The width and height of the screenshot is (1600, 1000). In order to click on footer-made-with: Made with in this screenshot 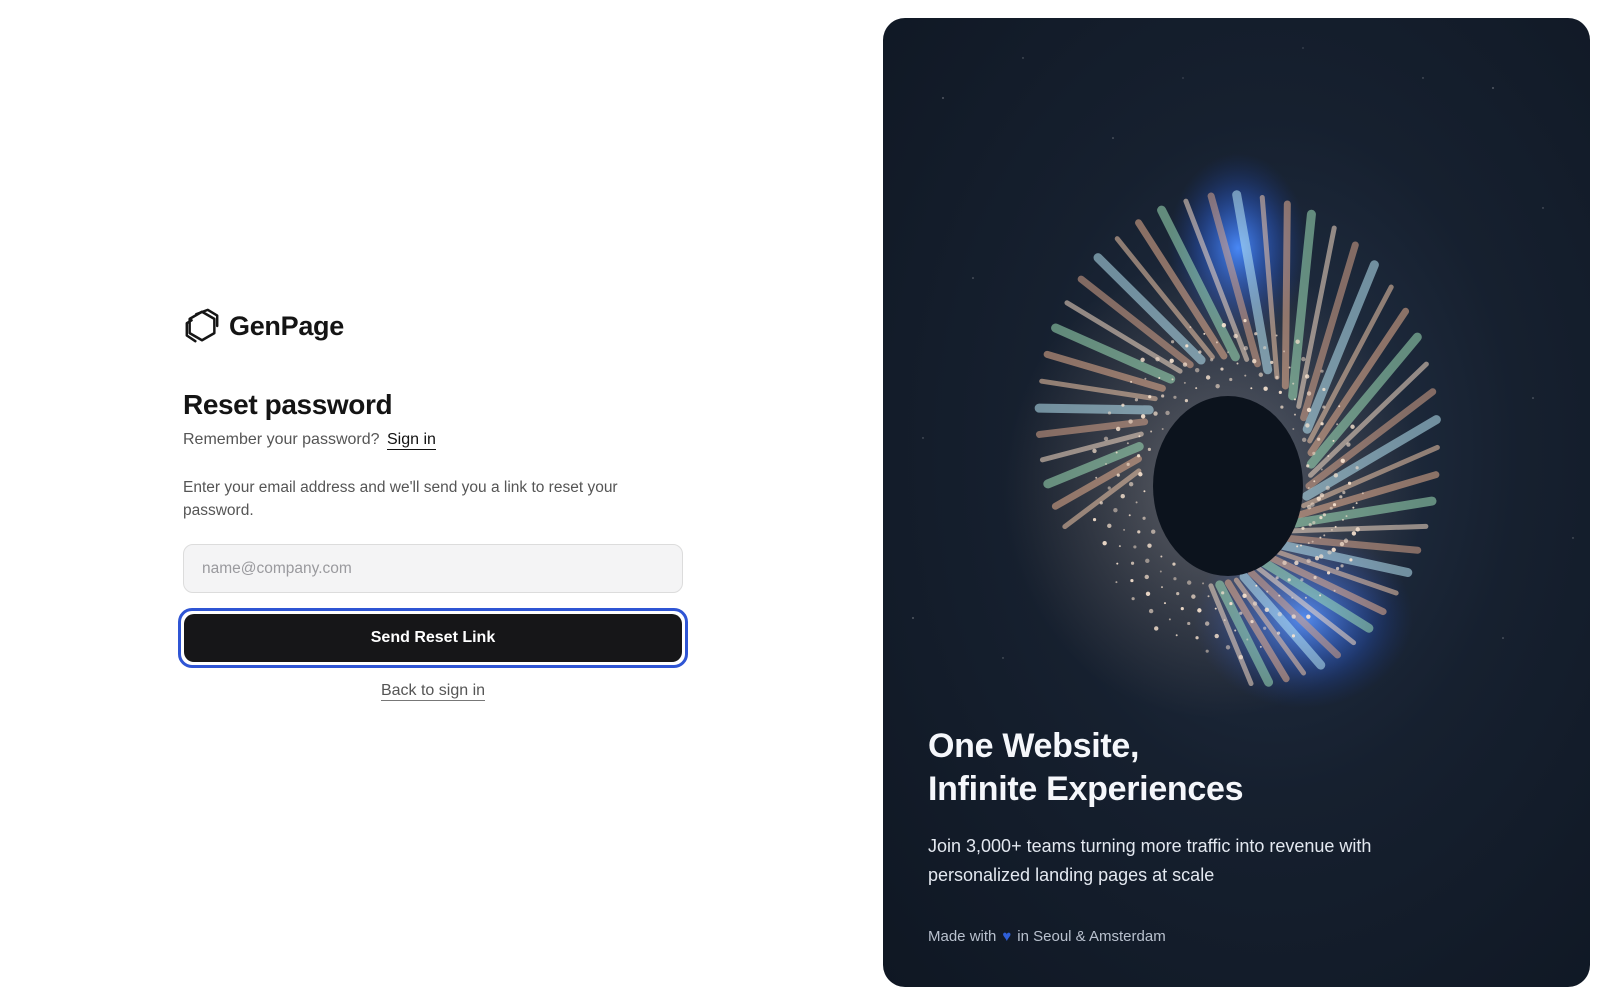, I will do `click(962, 936)`.